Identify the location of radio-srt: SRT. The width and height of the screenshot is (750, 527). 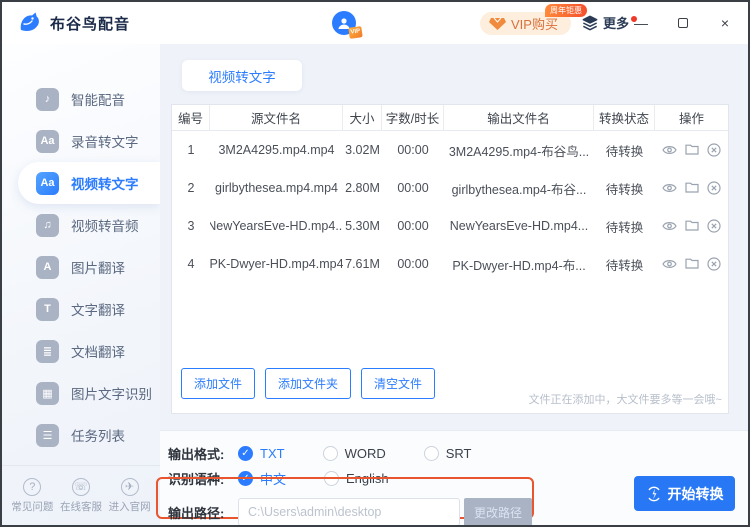
(447, 453).